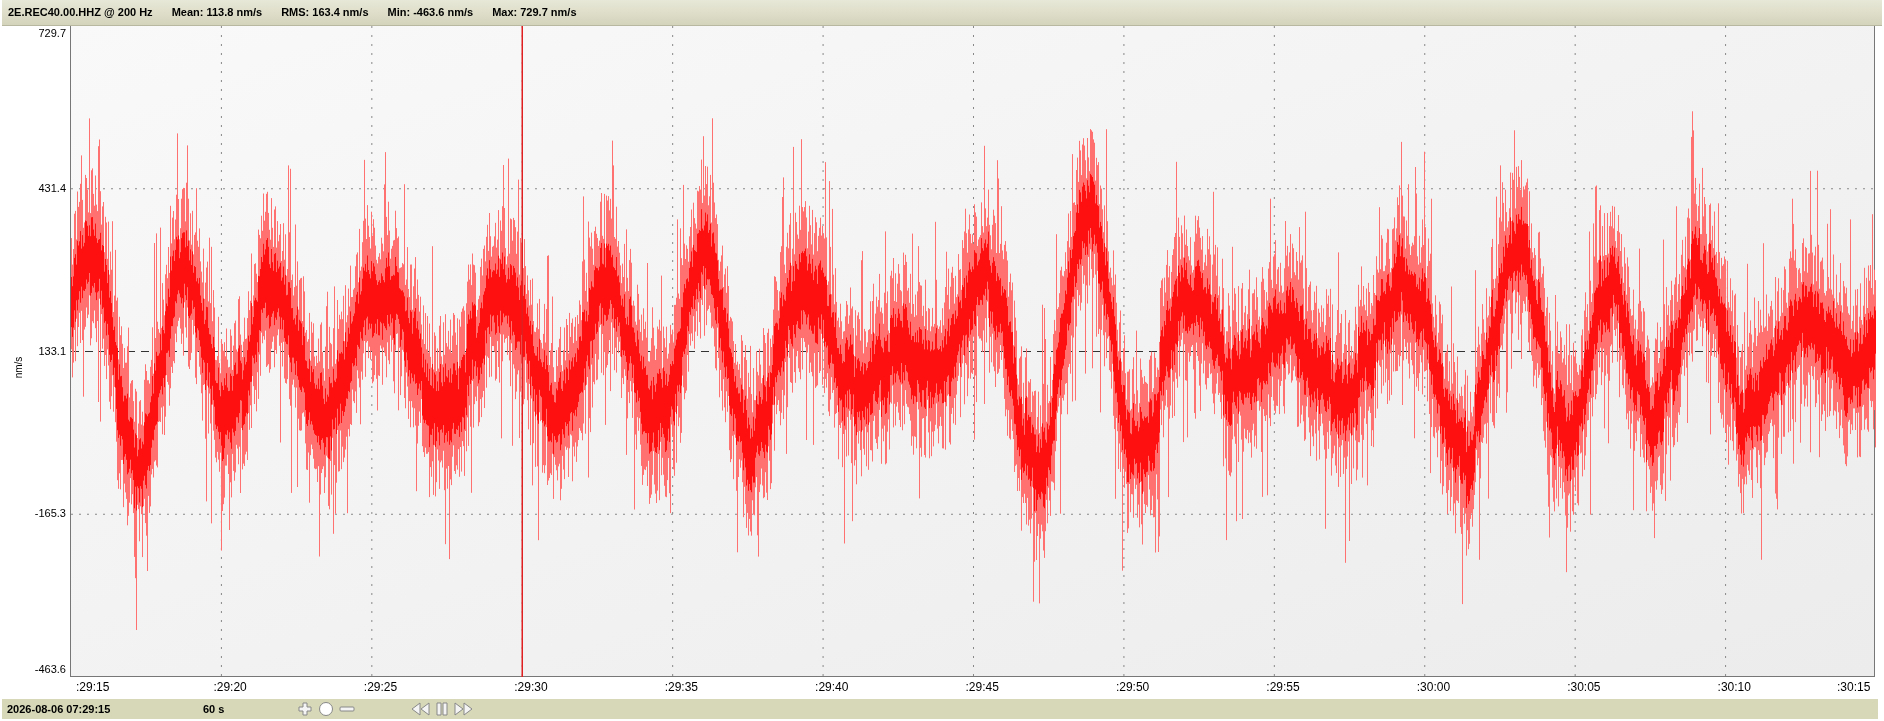 The height and width of the screenshot is (721, 1884). I want to click on y-axis-label: -463.6, so click(50, 669).